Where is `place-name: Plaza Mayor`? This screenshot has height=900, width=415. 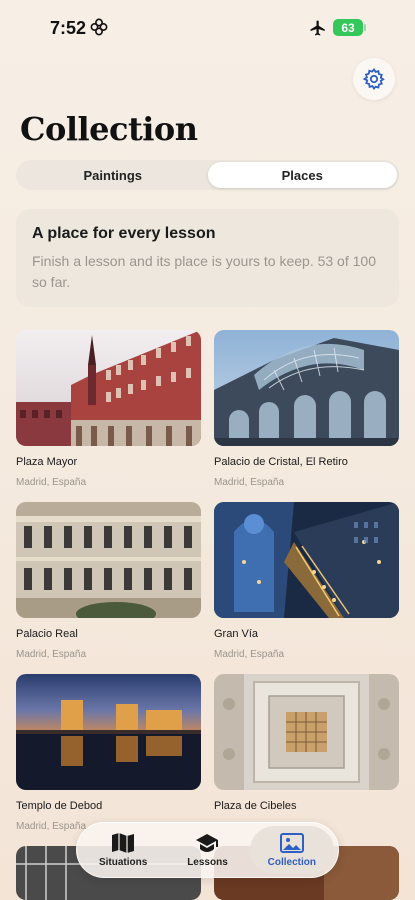
place-name: Plaza Mayor is located at coordinates (47, 462).